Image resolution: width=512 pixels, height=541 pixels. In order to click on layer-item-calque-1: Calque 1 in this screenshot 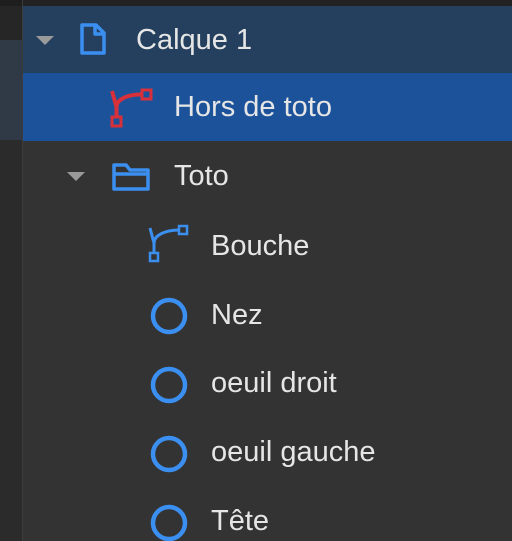, I will do `click(267, 39)`.